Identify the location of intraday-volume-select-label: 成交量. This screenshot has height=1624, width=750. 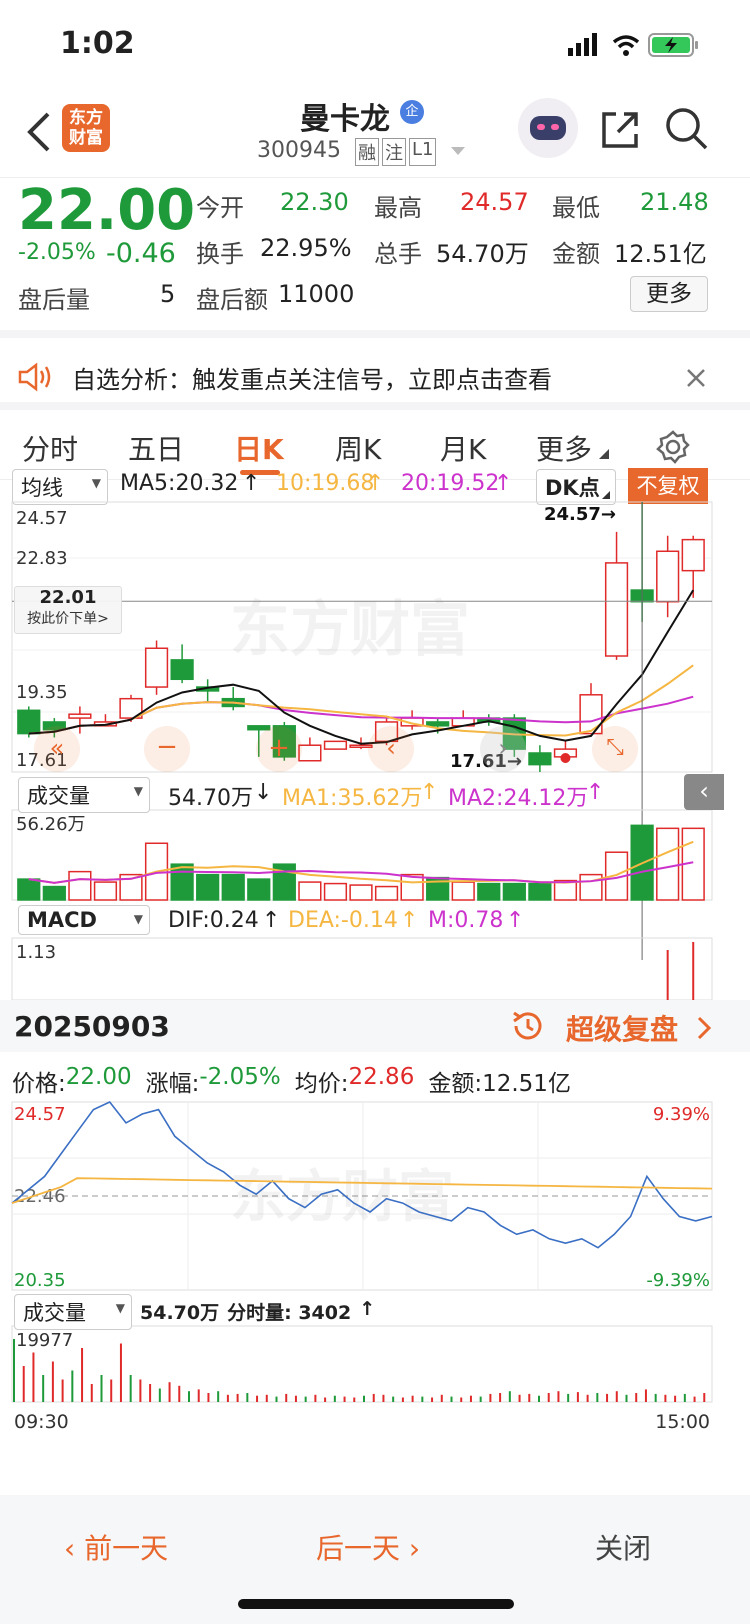
(54, 1313).